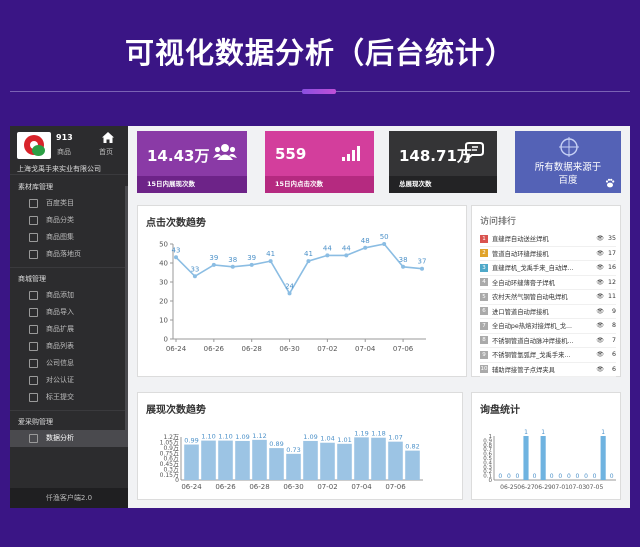 Image resolution: width=640 pixels, height=547 pixels. I want to click on x-tick-label: 07-04, so click(365, 349).